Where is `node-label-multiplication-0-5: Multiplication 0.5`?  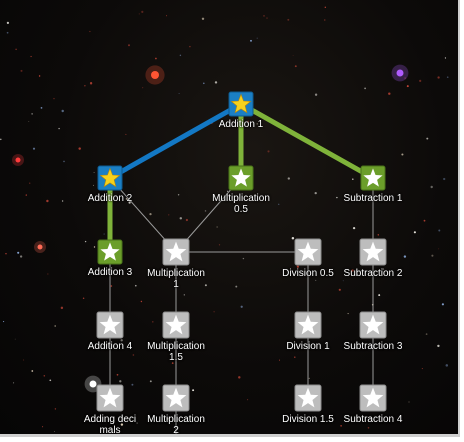 node-label-multiplication-0-5: Multiplication 0.5 is located at coordinates (241, 204).